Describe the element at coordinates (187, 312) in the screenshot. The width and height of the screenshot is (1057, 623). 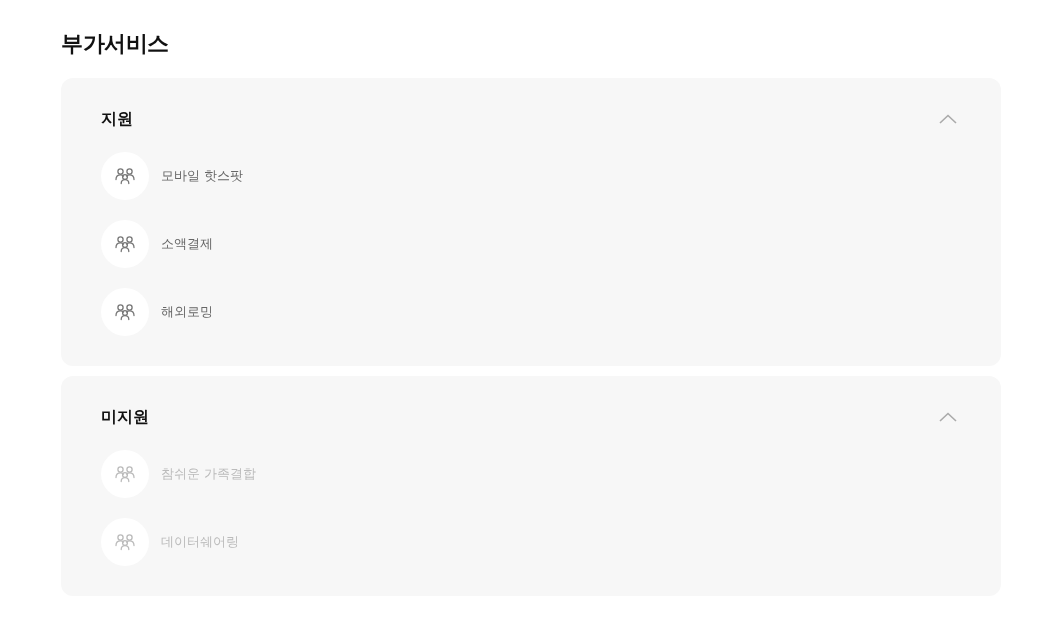
I see `service-label: 해외로밍` at that location.